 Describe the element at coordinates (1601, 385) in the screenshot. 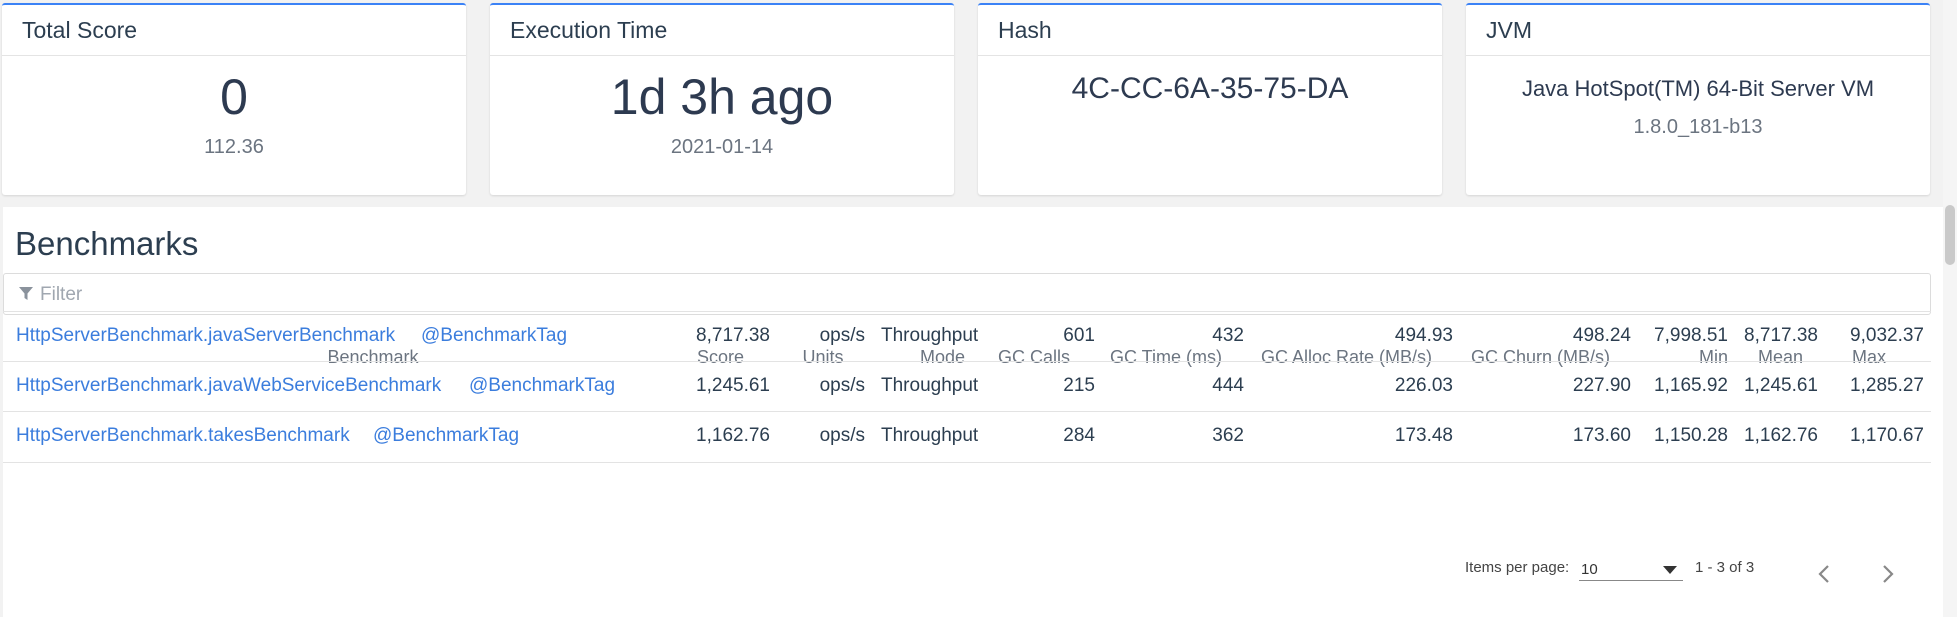

I see `gc-churn-cell: 227.90` at that location.